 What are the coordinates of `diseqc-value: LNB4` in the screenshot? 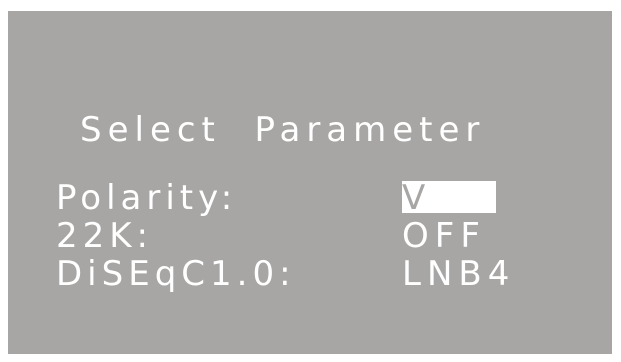 It's located at (458, 274).